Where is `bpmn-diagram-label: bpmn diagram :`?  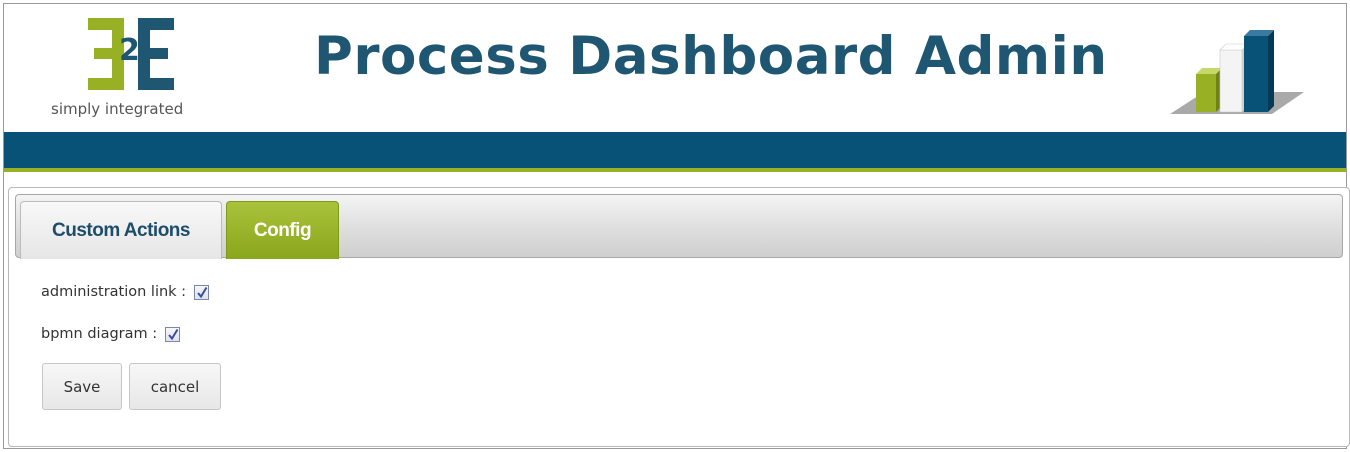
bpmn-diagram-label: bpmn diagram : is located at coordinates (99, 334).